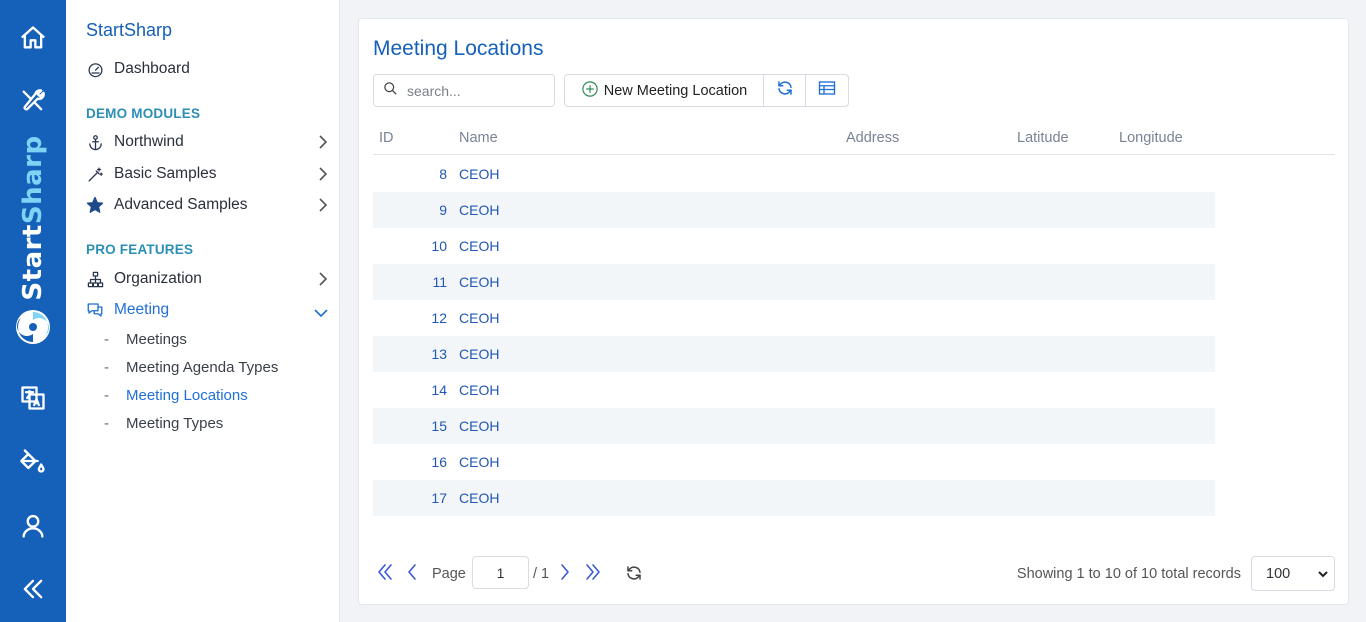  Describe the element at coordinates (794, 462) in the screenshot. I see `table-row: 16 CEOH` at that location.